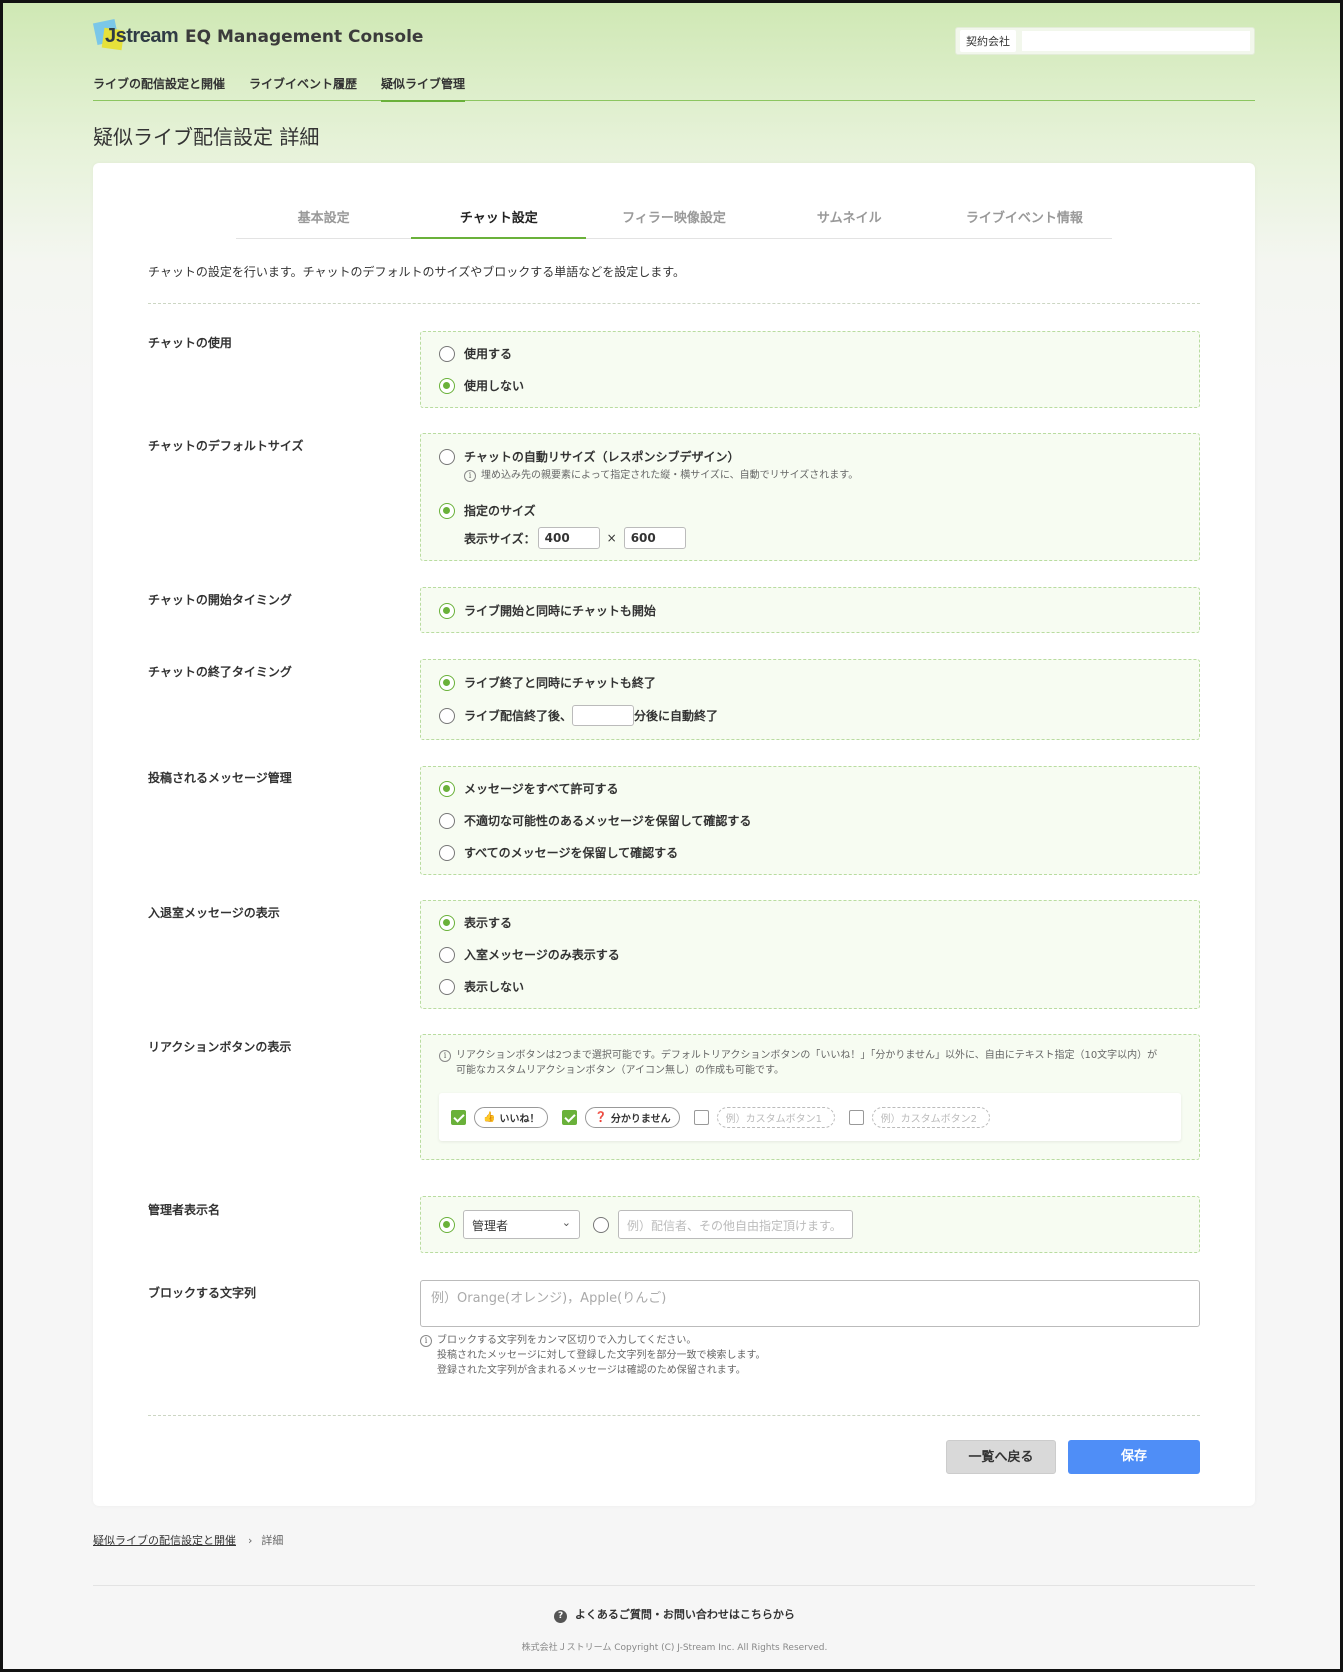 Image resolution: width=1343 pixels, height=1672 pixels. What do you see at coordinates (542, 955) in the screenshot?
I see `option-label: 入室メッセージのみ表示する` at bounding box center [542, 955].